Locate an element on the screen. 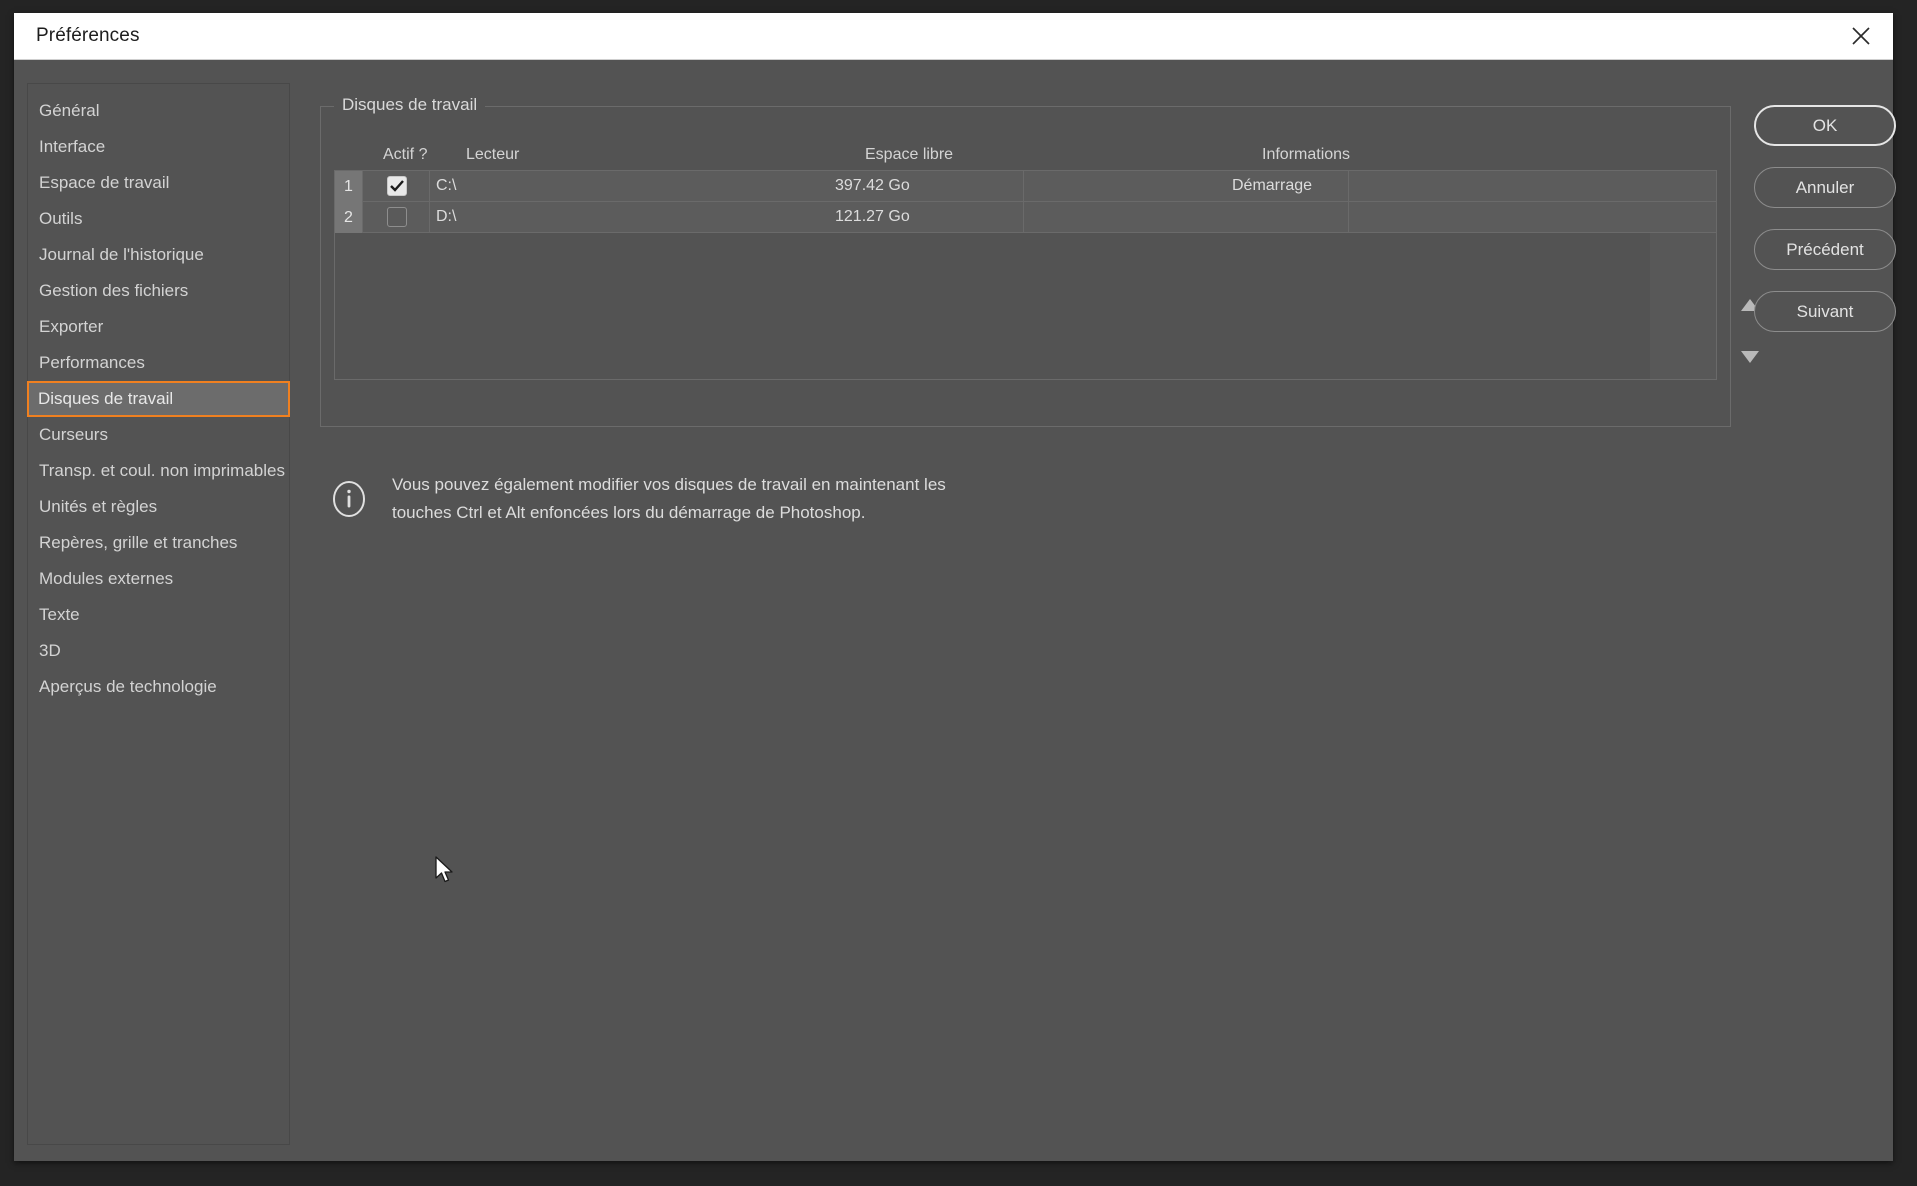  sidebar-item-label: Général is located at coordinates (69, 110).